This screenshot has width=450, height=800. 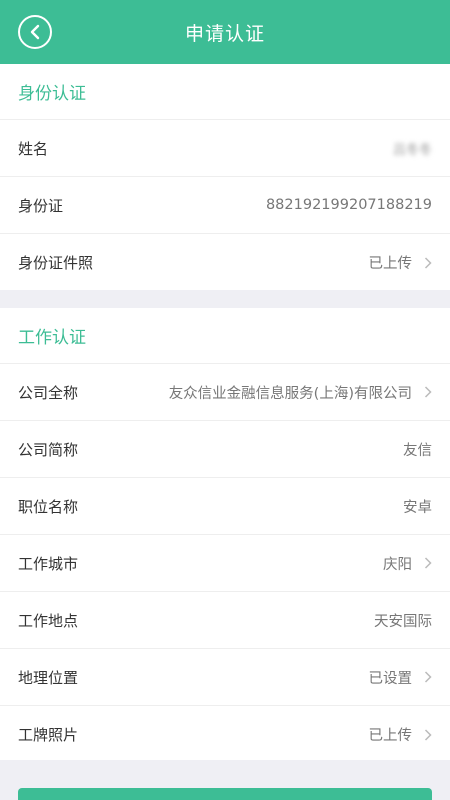 I want to click on geo-location-row: 地理位置 已设置, so click(x=225, y=677).